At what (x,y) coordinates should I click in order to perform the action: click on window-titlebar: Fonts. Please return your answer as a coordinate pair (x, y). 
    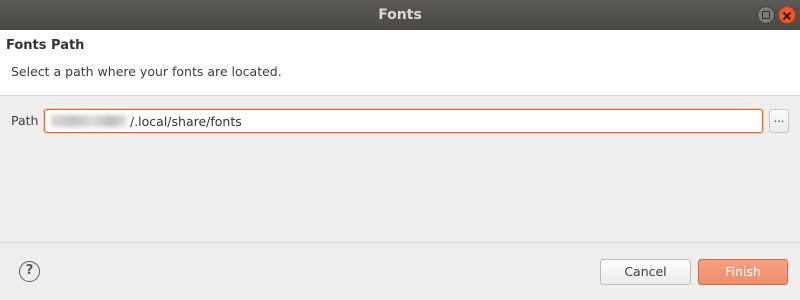
    Looking at the image, I should click on (400, 15).